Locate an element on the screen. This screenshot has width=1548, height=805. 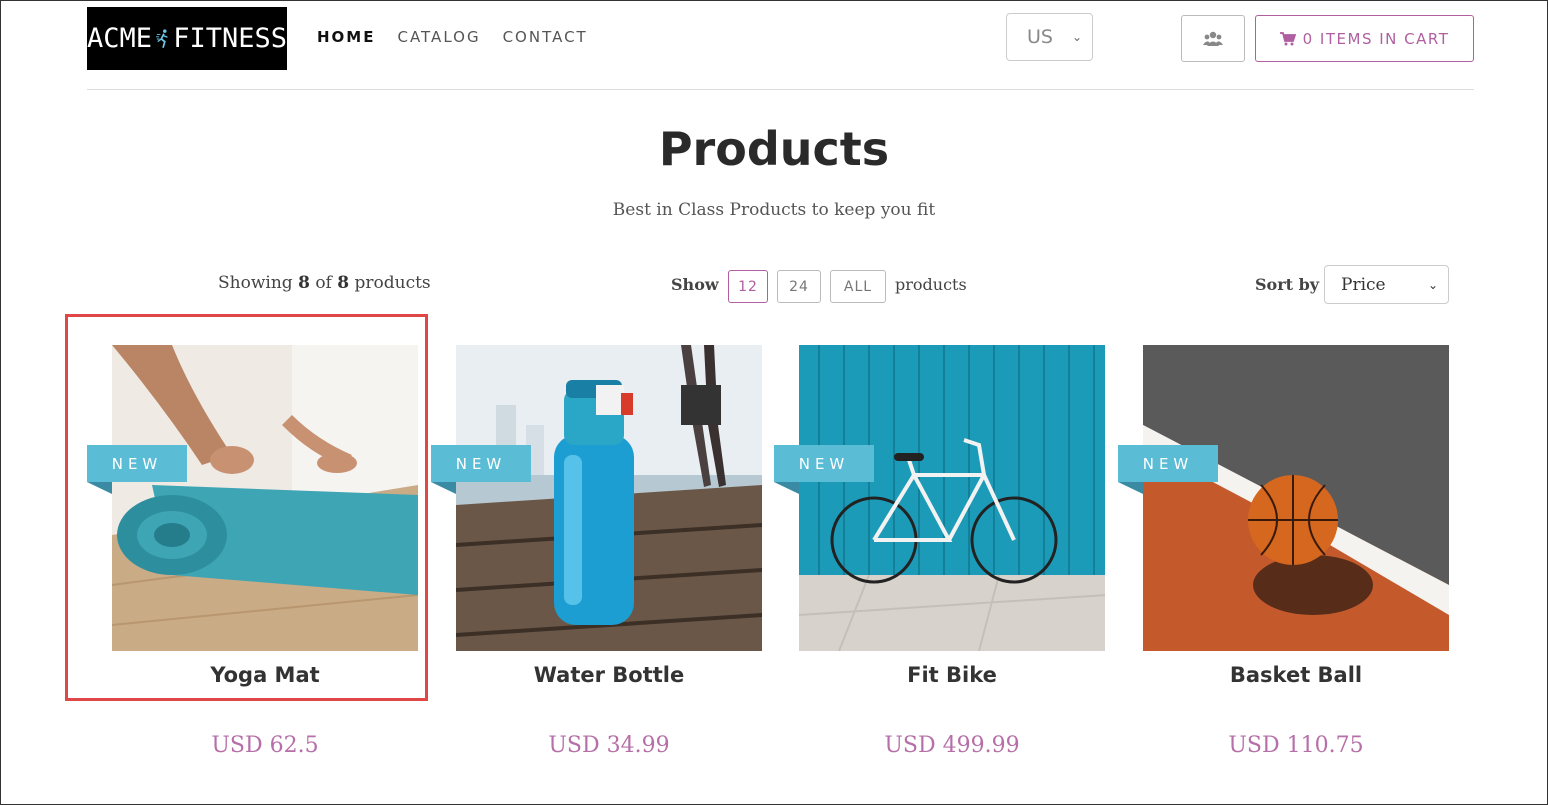
product-price: USD 34.99 is located at coordinates (609, 745).